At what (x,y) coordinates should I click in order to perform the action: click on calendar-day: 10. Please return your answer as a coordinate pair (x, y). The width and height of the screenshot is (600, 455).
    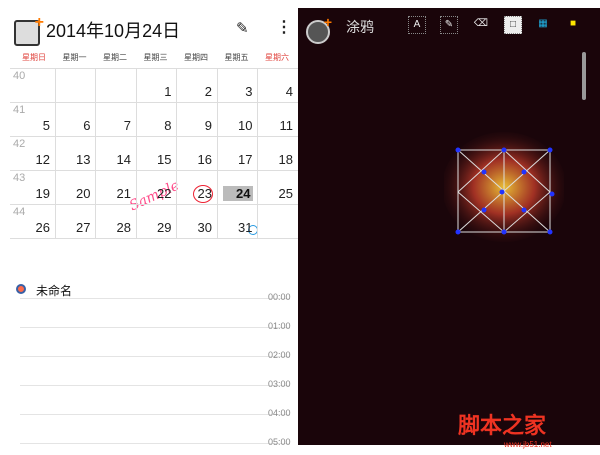
    Looking at the image, I should click on (237, 125).